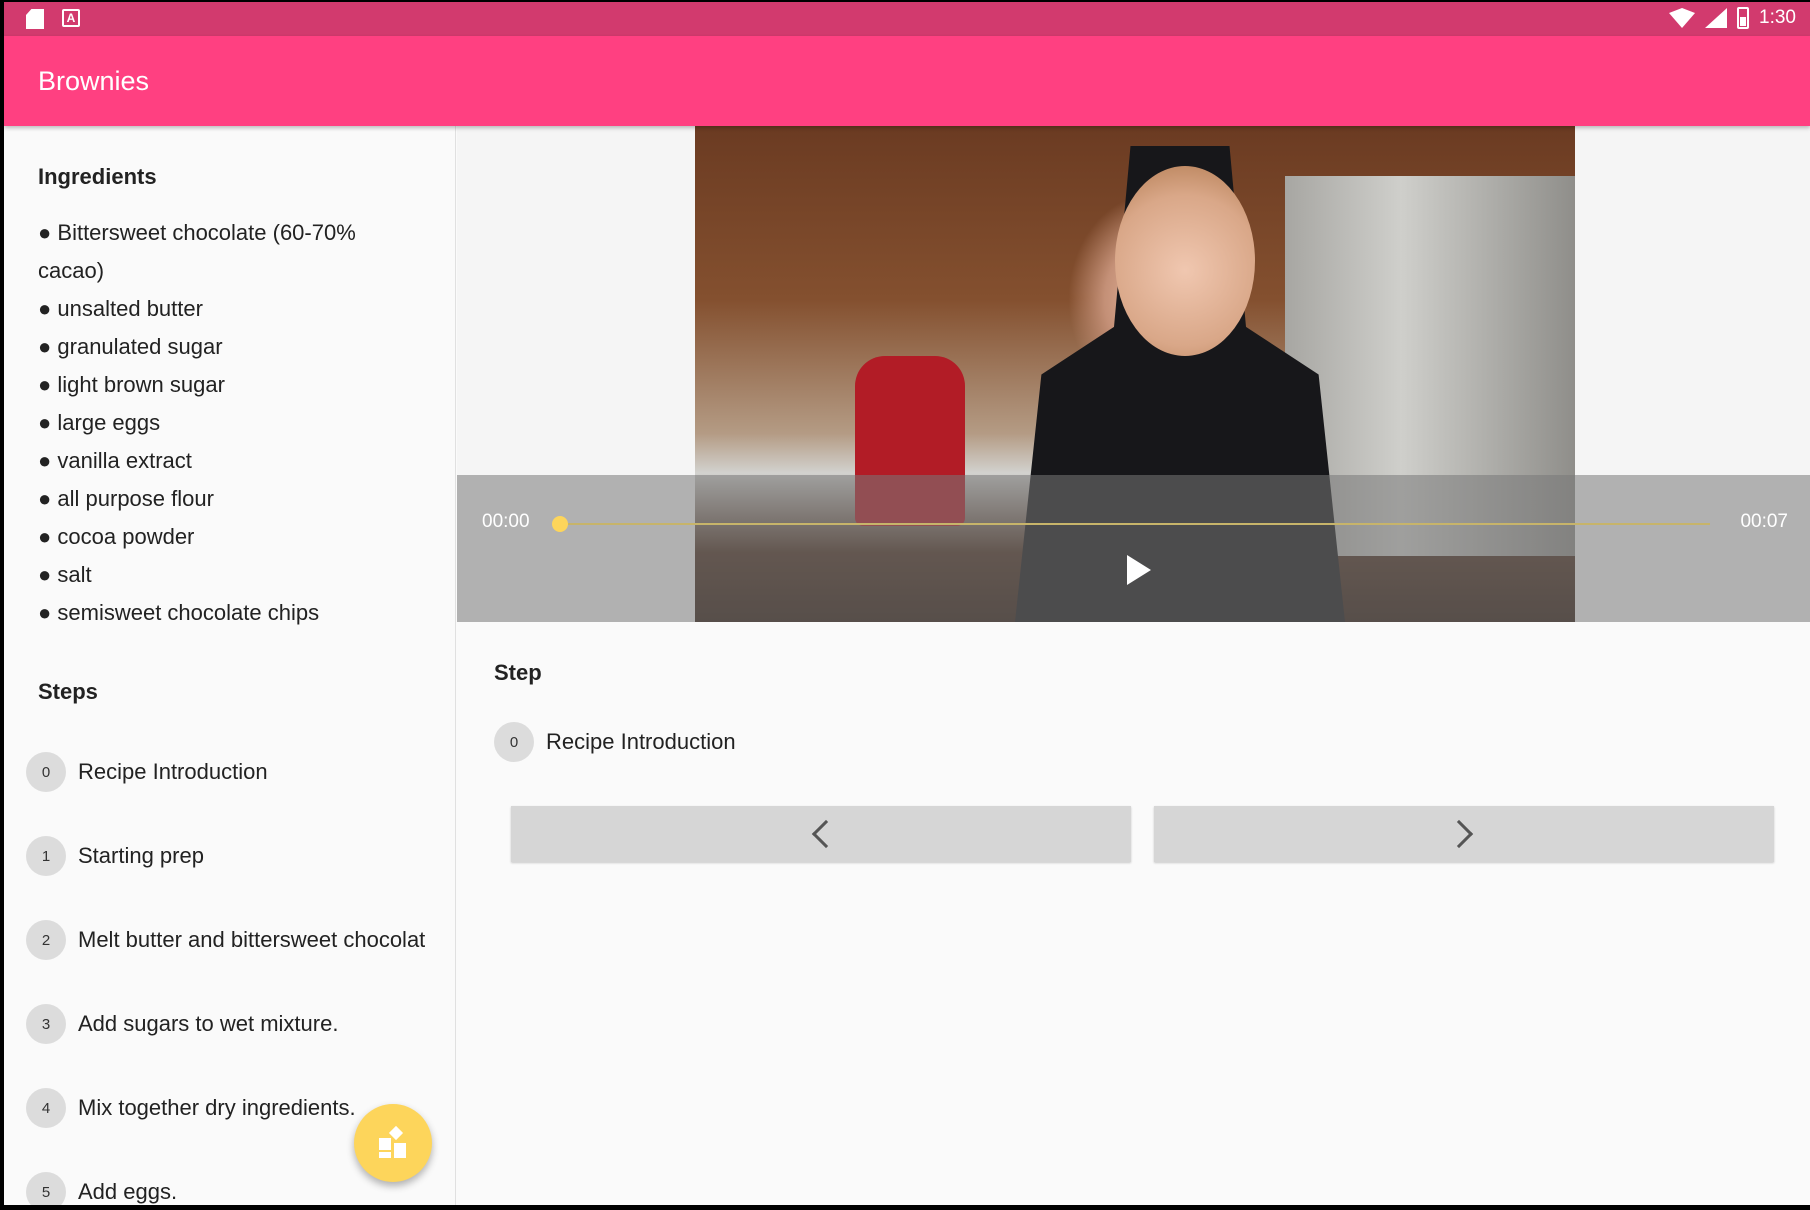 The width and height of the screenshot is (1810, 1210). I want to click on step-label: Add sugars to wet mixture., so click(208, 1023).